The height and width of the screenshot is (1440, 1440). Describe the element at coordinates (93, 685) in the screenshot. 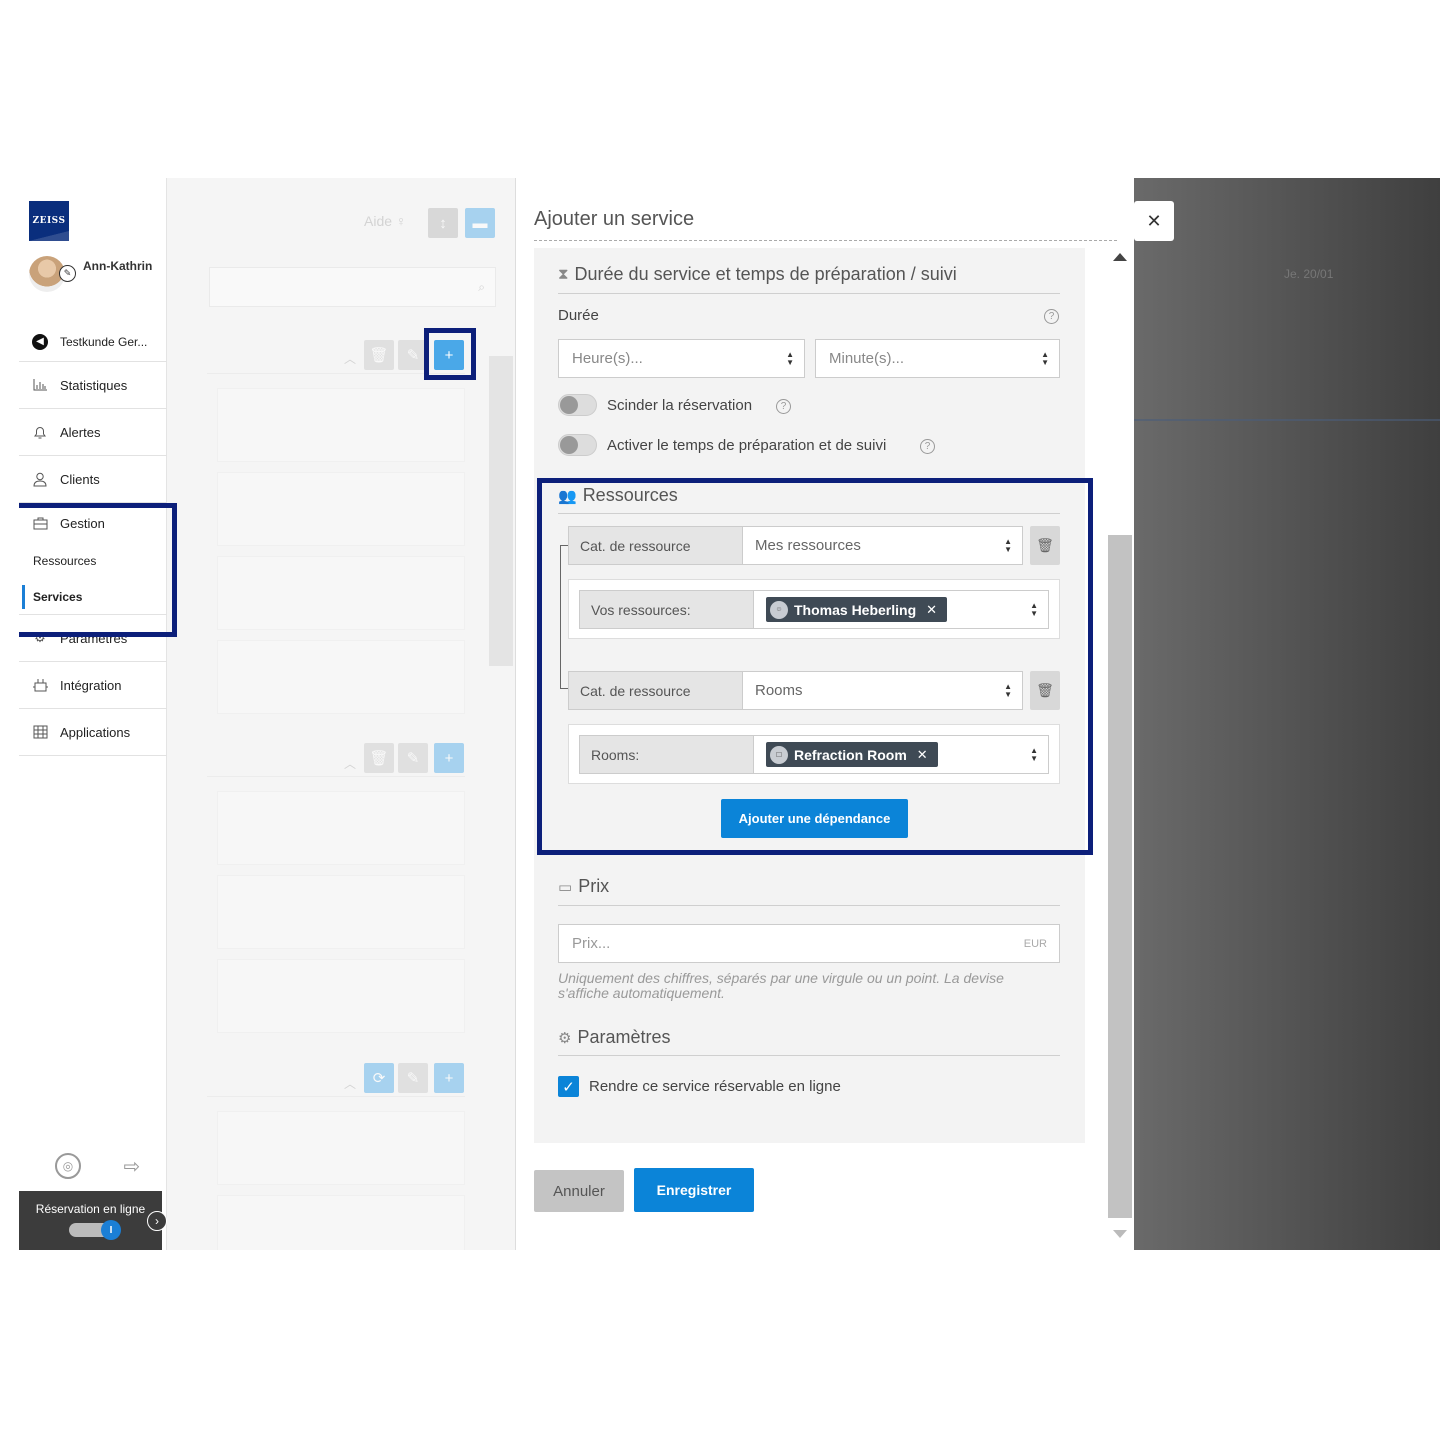

I see `sidebar-item-integration: Intégration` at that location.